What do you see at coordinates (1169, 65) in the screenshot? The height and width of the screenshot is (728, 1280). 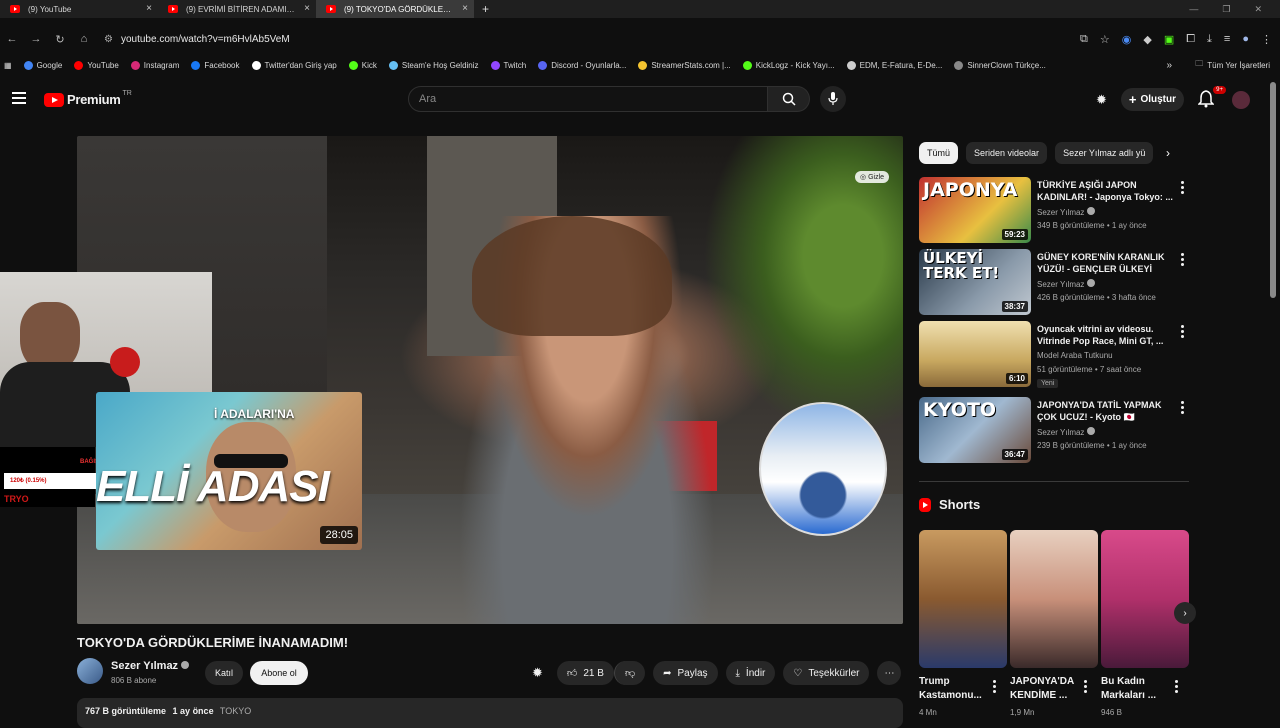 I see `more-bookmarks-icon: »` at bounding box center [1169, 65].